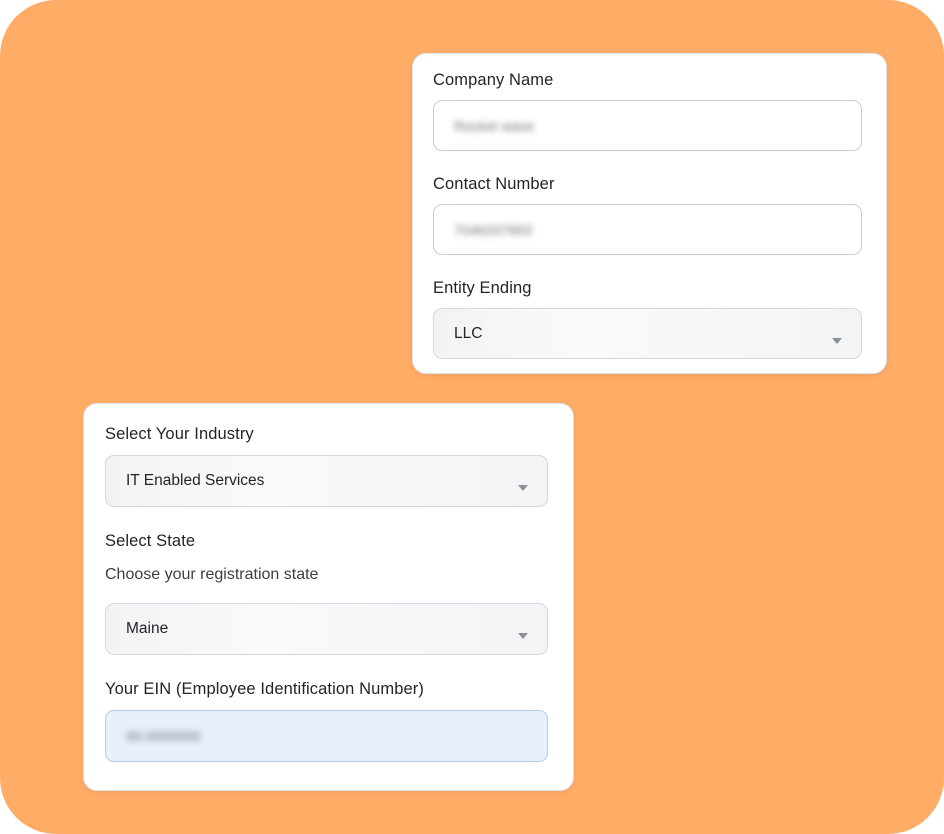 The height and width of the screenshot is (834, 944). What do you see at coordinates (468, 333) in the screenshot?
I see `entity-ending-value: LLC` at bounding box center [468, 333].